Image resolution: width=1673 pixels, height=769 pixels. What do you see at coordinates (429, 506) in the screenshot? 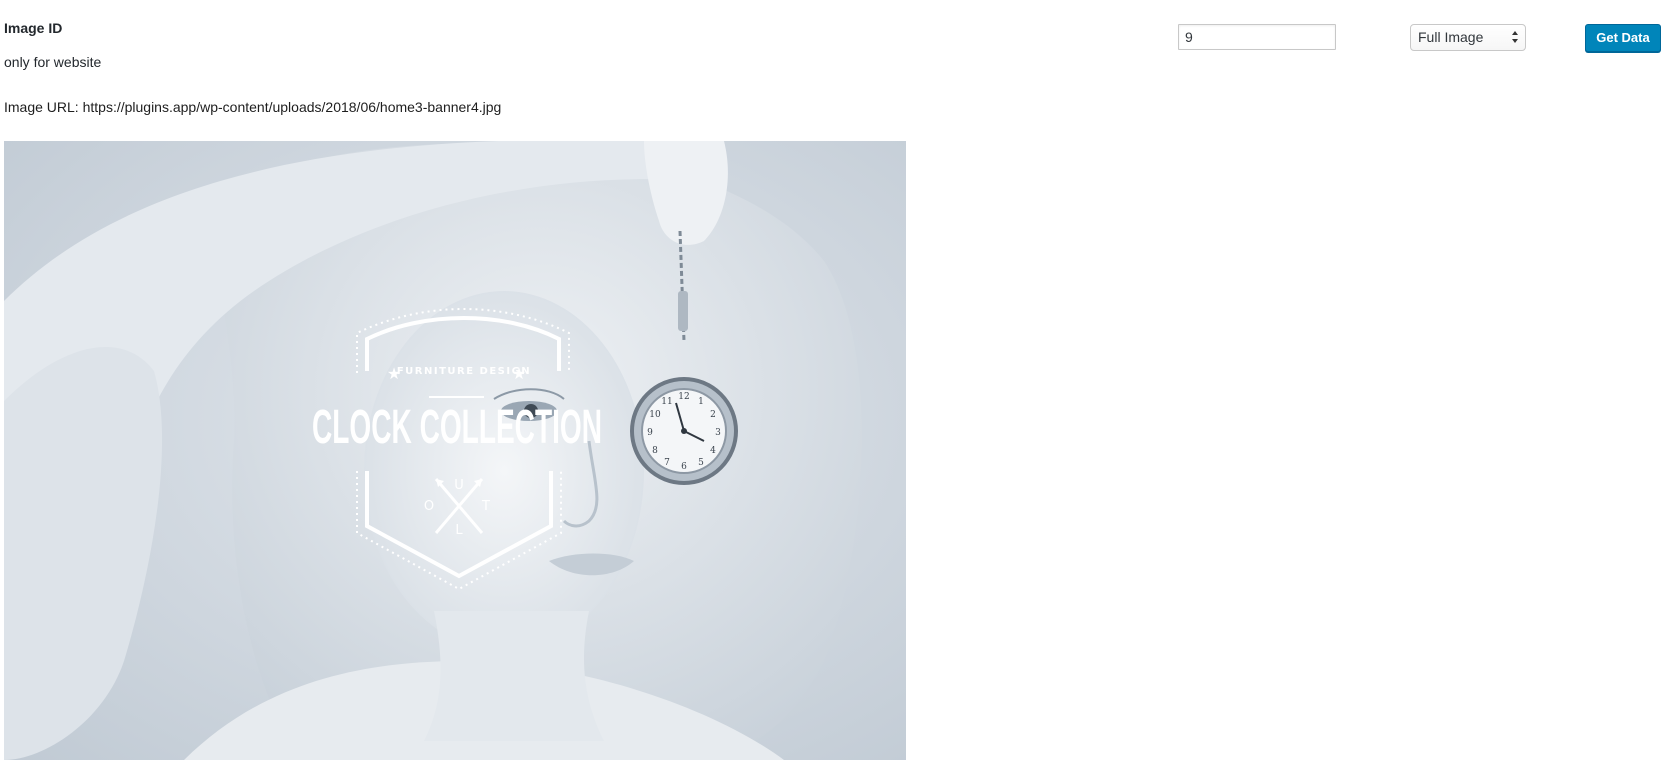
I see `logo-letter-o: O` at bounding box center [429, 506].